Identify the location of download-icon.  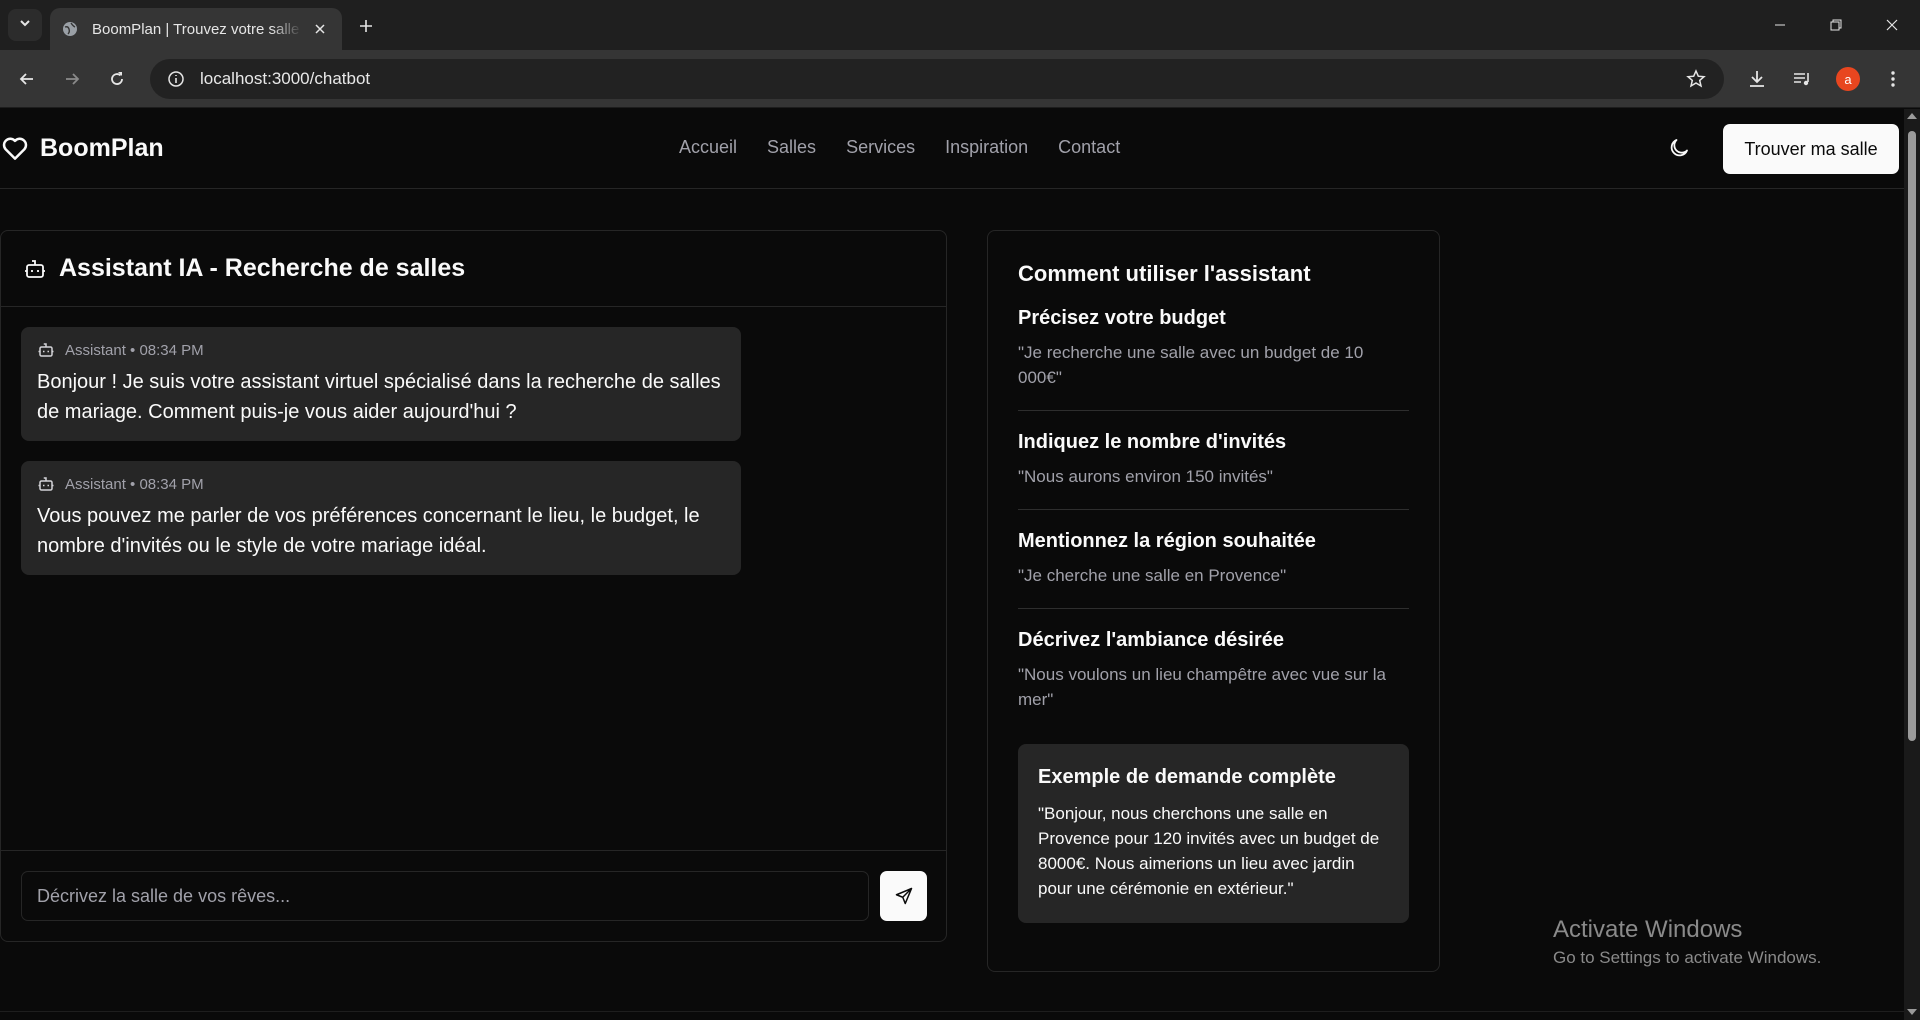
(1757, 79).